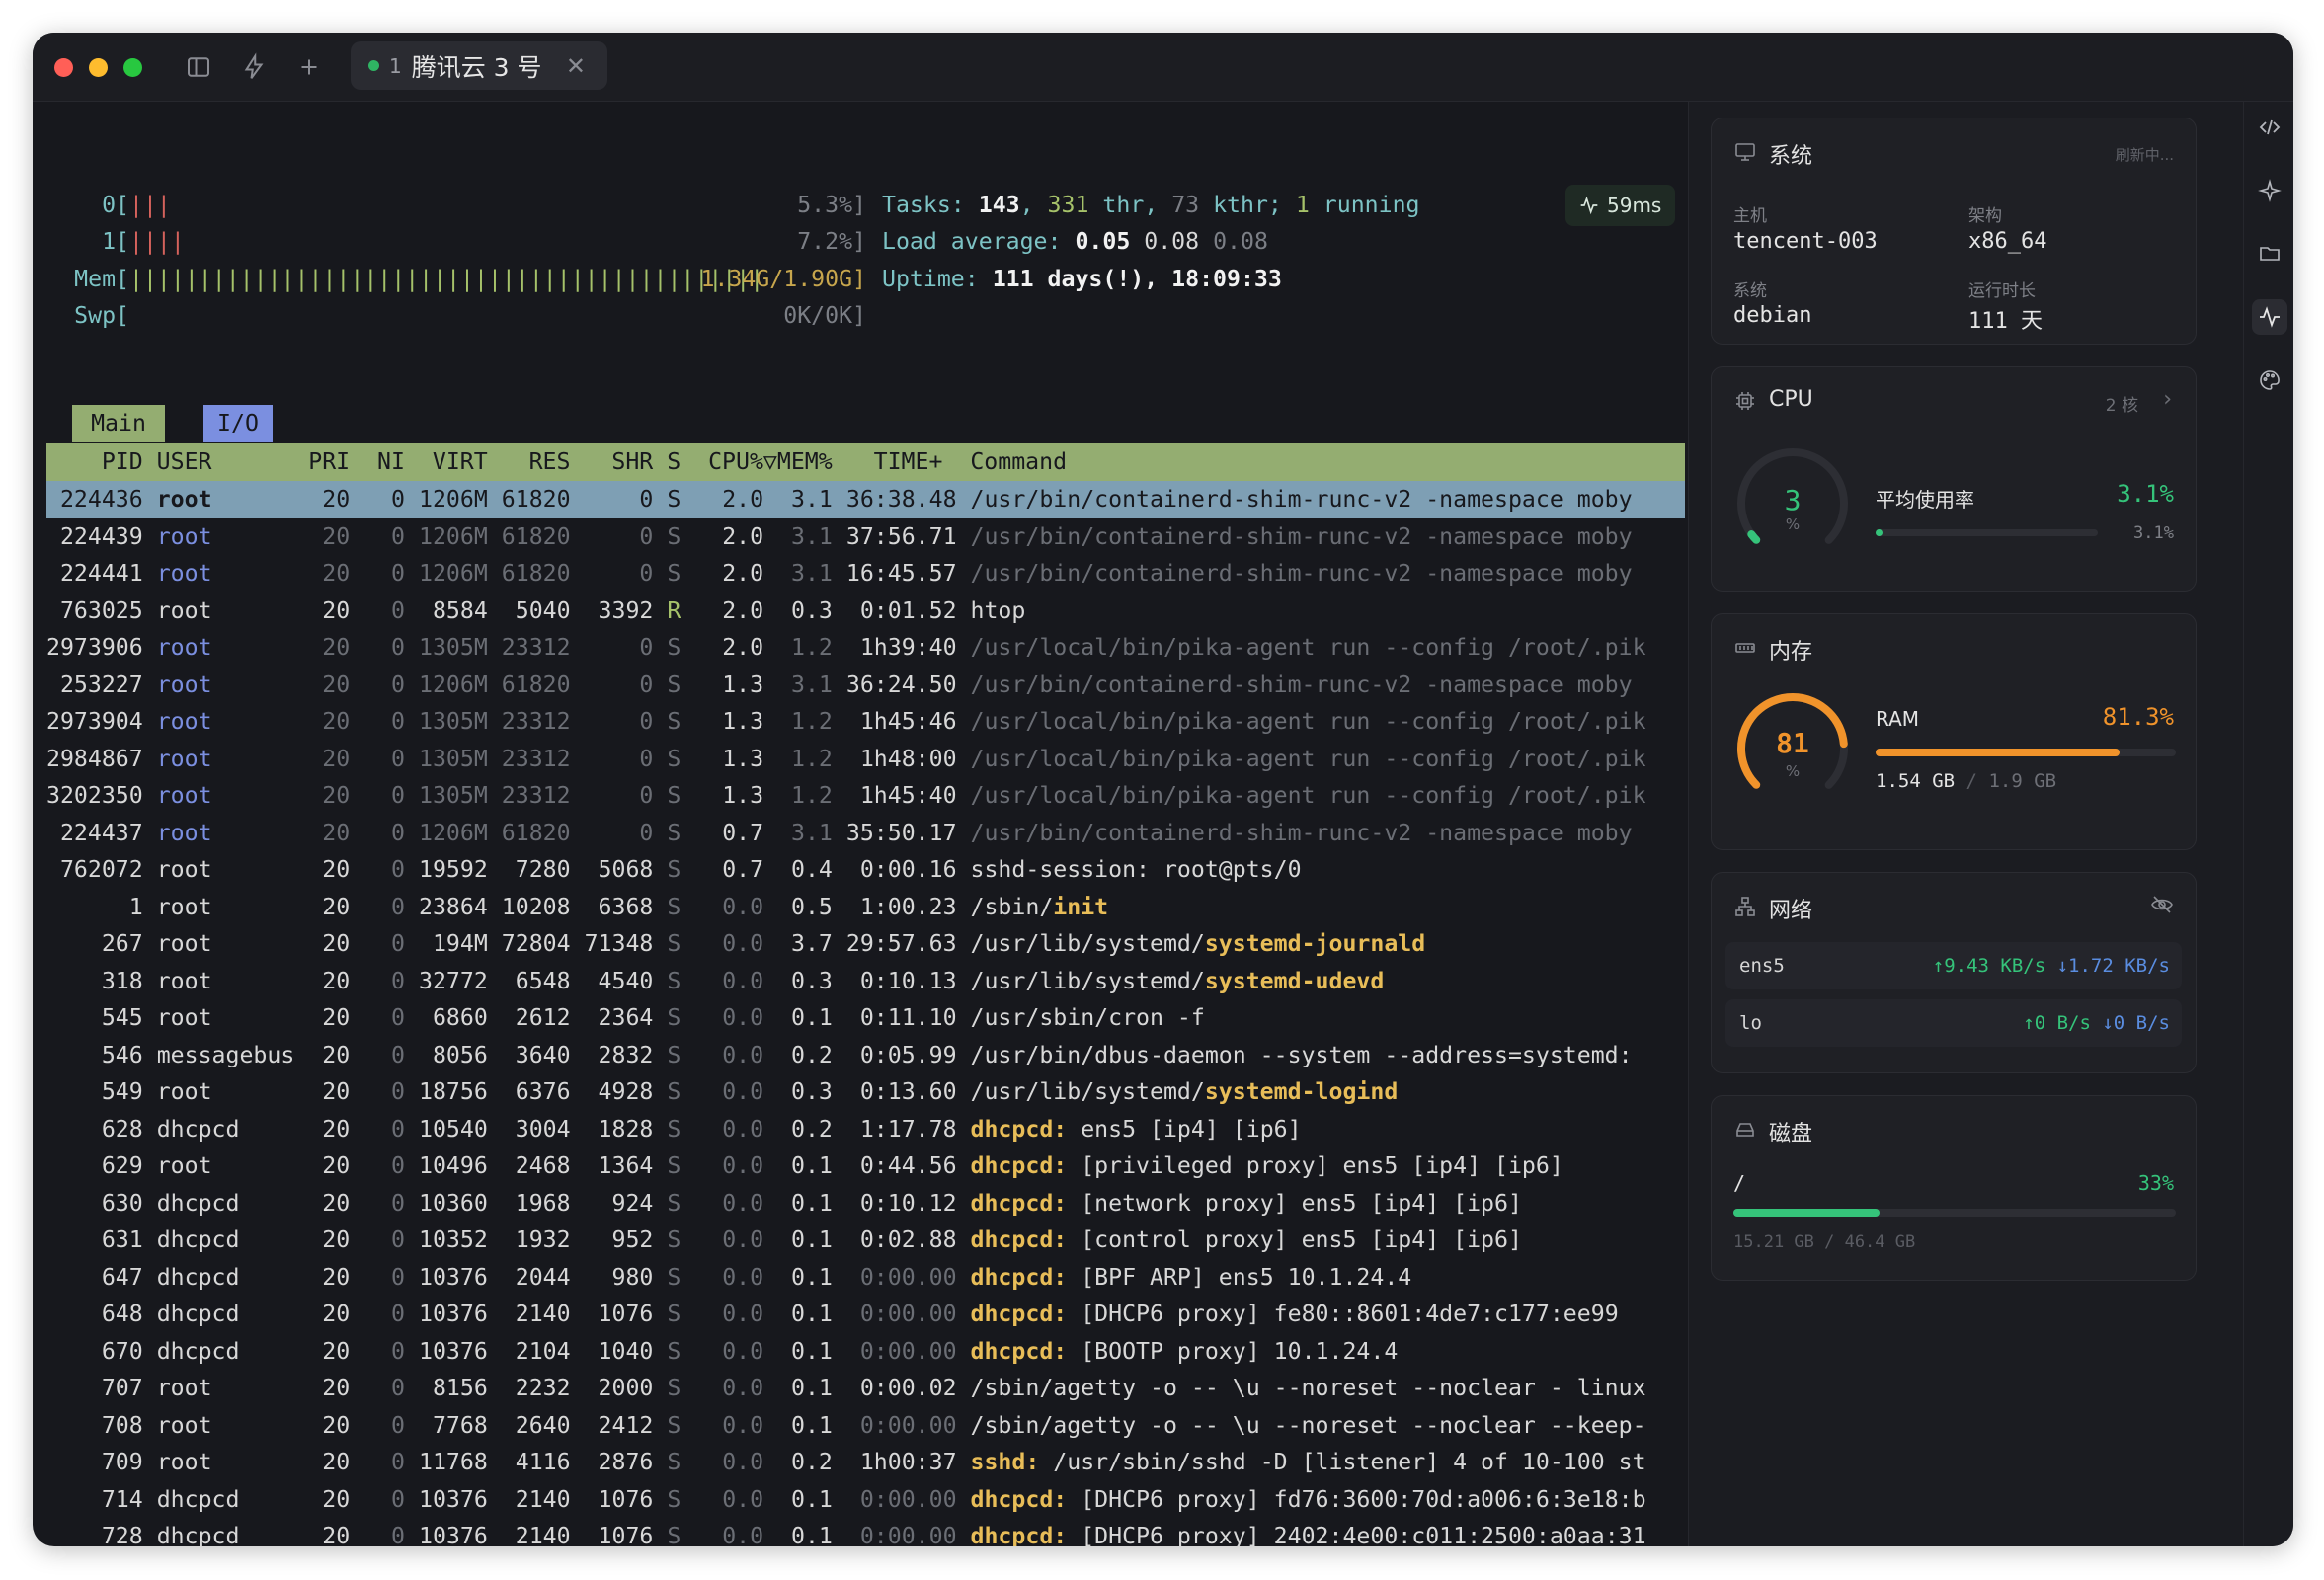  Describe the element at coordinates (901, 1092) in the screenshot. I see `time-cell: 0:13.60` at that location.